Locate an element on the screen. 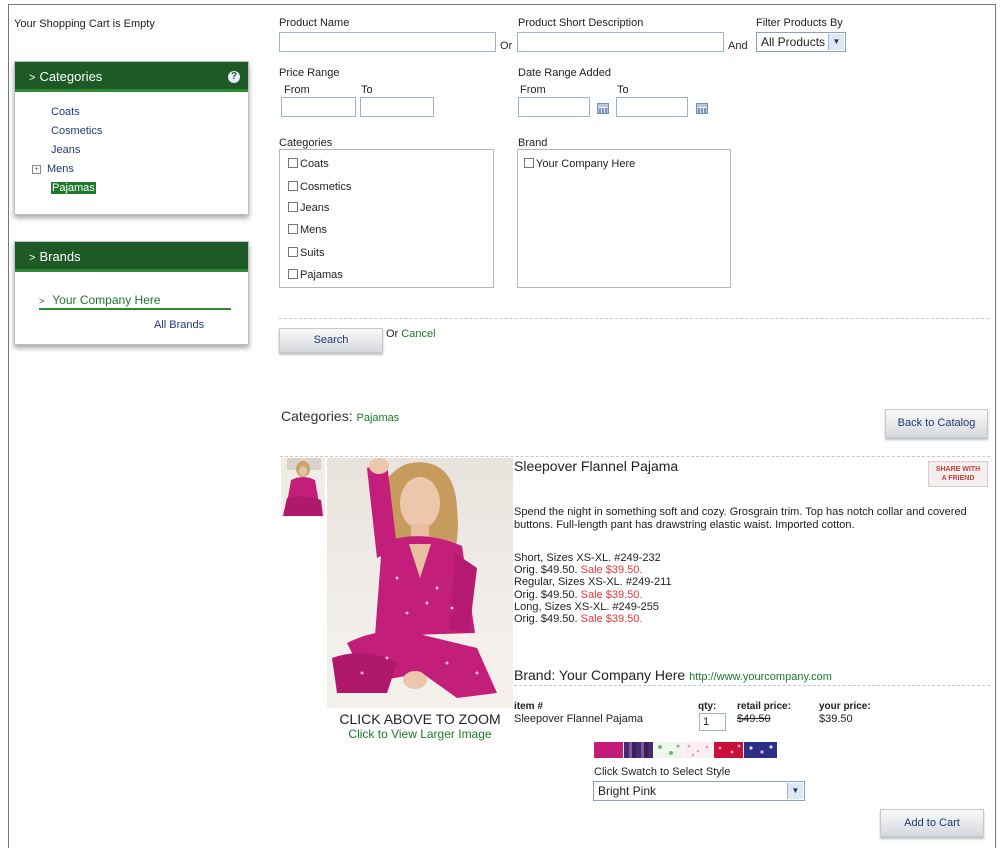 The width and height of the screenshot is (1002, 848). breadcrumb: Categories: Pajamas is located at coordinates (340, 416).